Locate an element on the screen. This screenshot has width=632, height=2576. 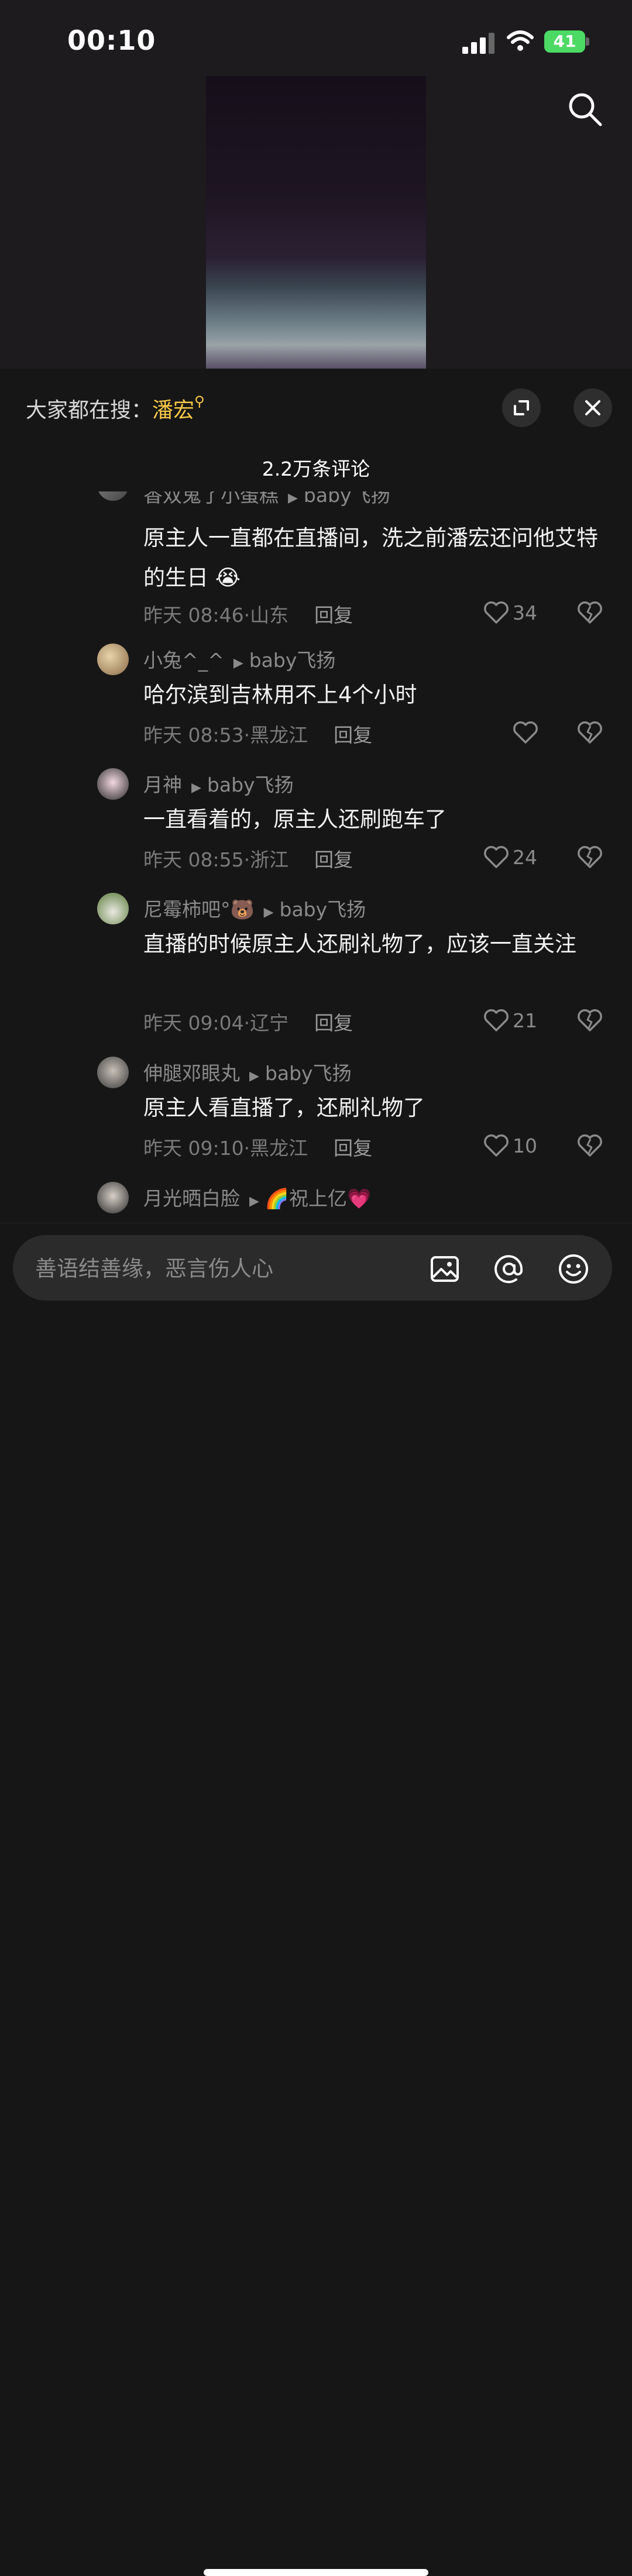
comment-input is located at coordinates (234, 1269).